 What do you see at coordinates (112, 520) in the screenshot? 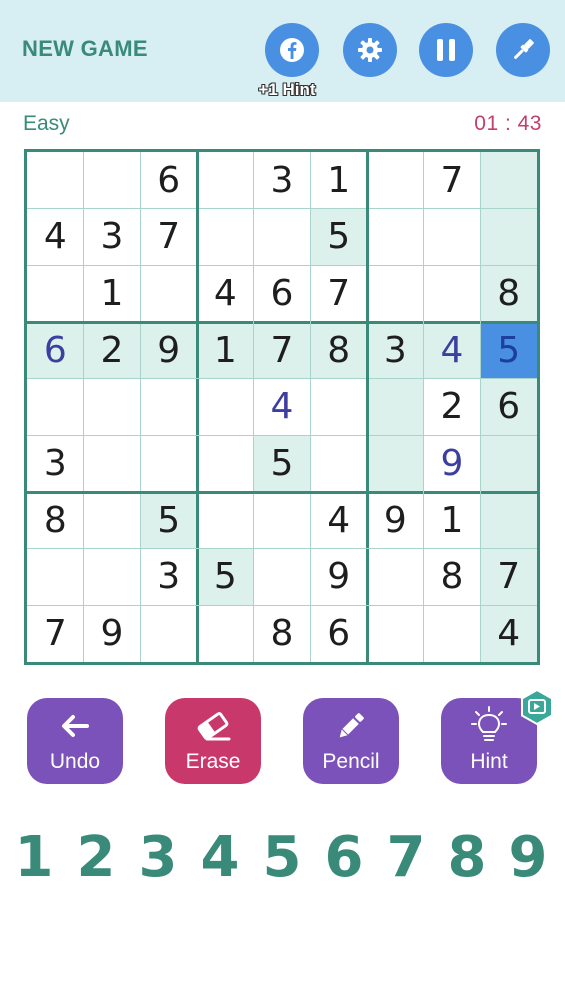
I see `board-cell-r7-c2` at bounding box center [112, 520].